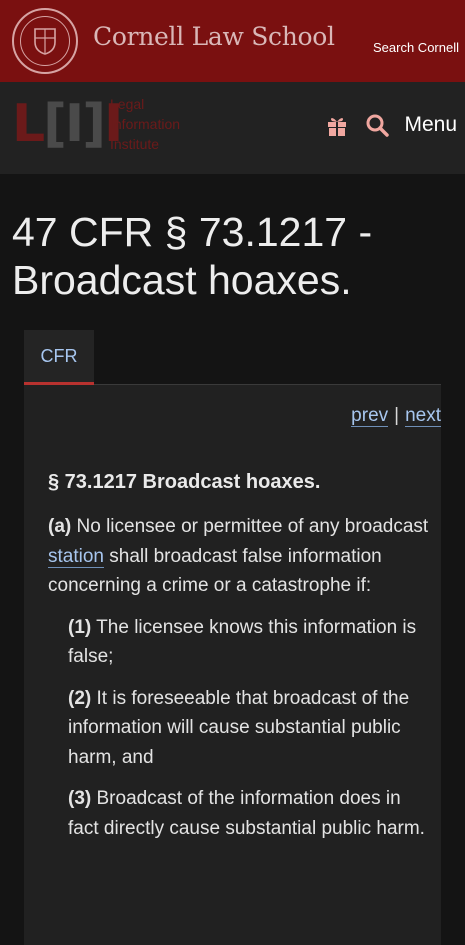 The height and width of the screenshot is (945, 465). I want to click on school-name-link: Cornell Law School, so click(214, 36).